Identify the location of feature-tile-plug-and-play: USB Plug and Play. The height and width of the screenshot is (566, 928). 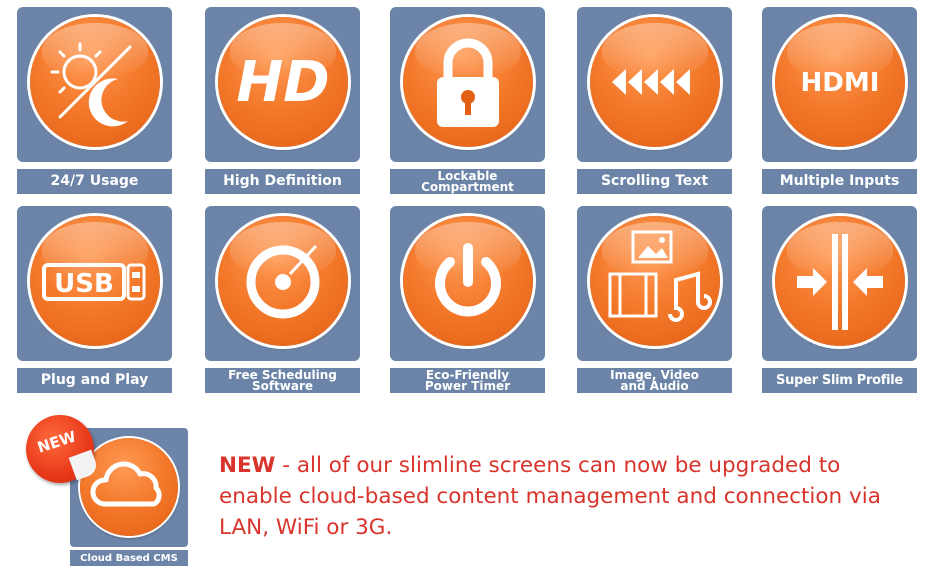
(94, 299).